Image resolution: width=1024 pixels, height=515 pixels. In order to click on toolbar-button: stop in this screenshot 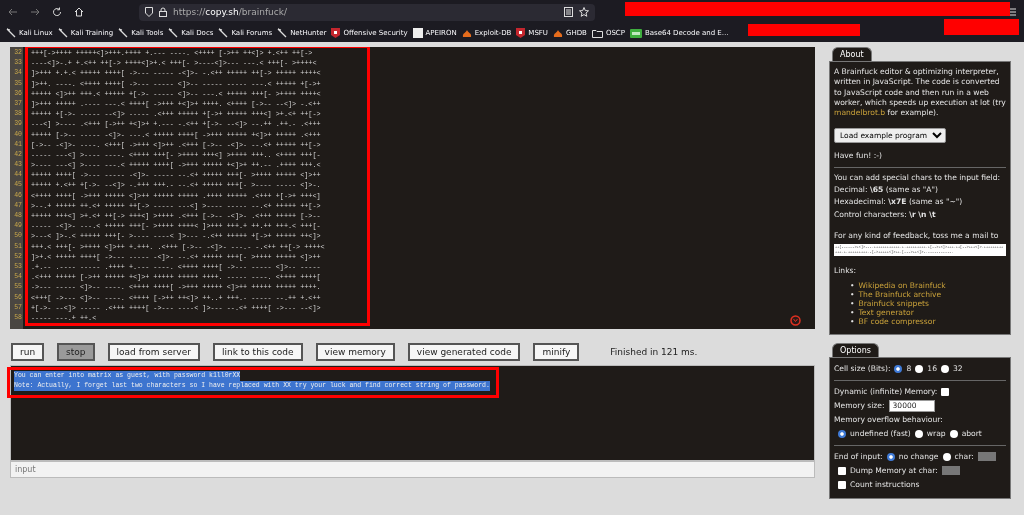, I will do `click(76, 352)`.